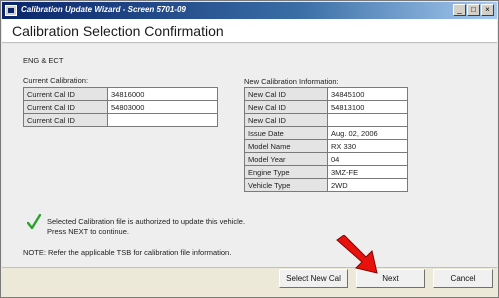 The width and height of the screenshot is (499, 298). Describe the element at coordinates (367, 94) in the screenshot. I see `row-value: 34845100` at that location.